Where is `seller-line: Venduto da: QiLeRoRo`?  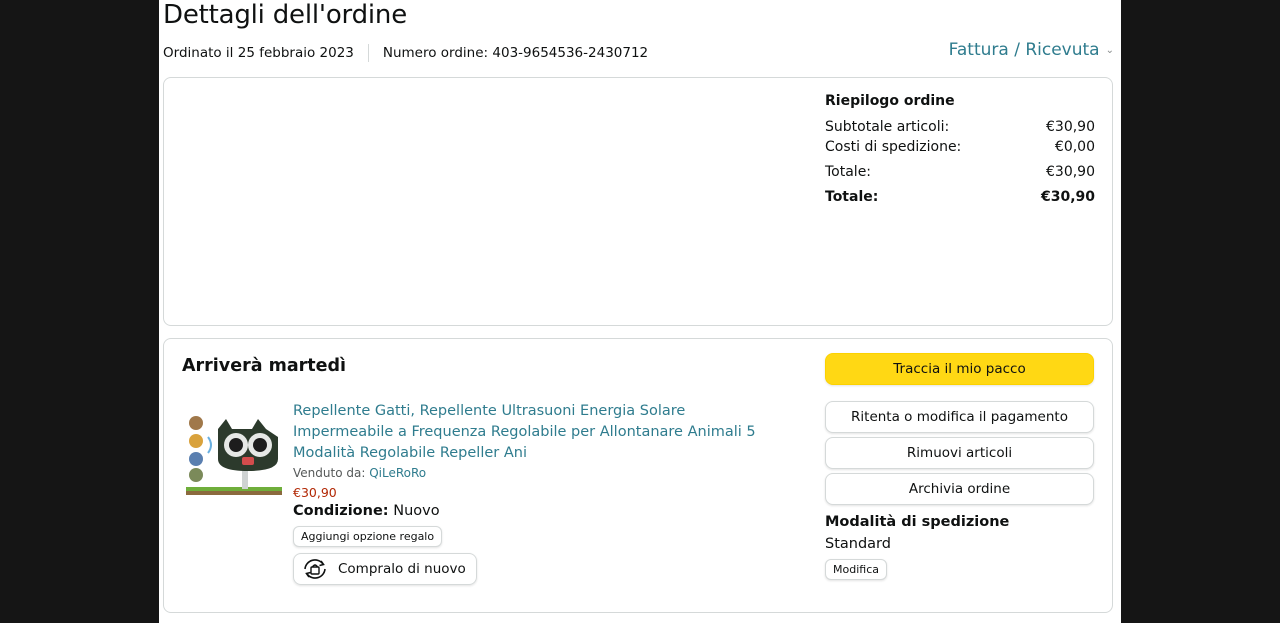 seller-line: Venduto da: QiLeRoRo is located at coordinates (538, 473).